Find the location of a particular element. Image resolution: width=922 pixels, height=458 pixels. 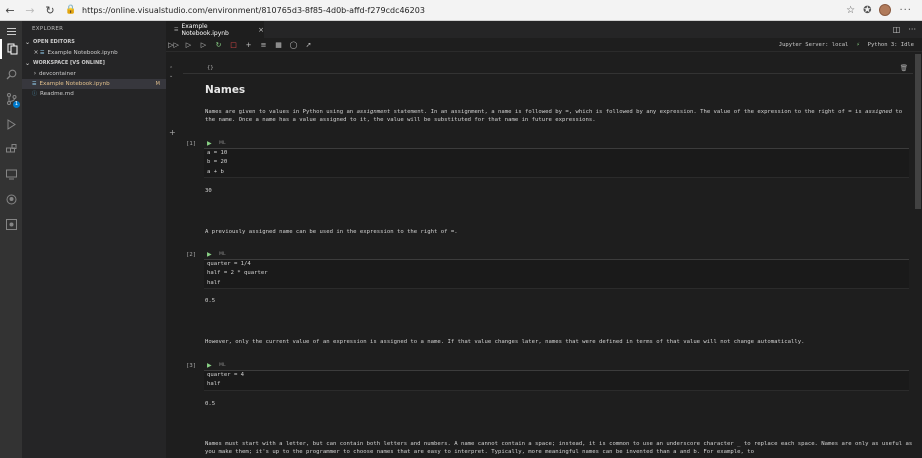

code-line: quarter = 1/4 is located at coordinates (229, 264).